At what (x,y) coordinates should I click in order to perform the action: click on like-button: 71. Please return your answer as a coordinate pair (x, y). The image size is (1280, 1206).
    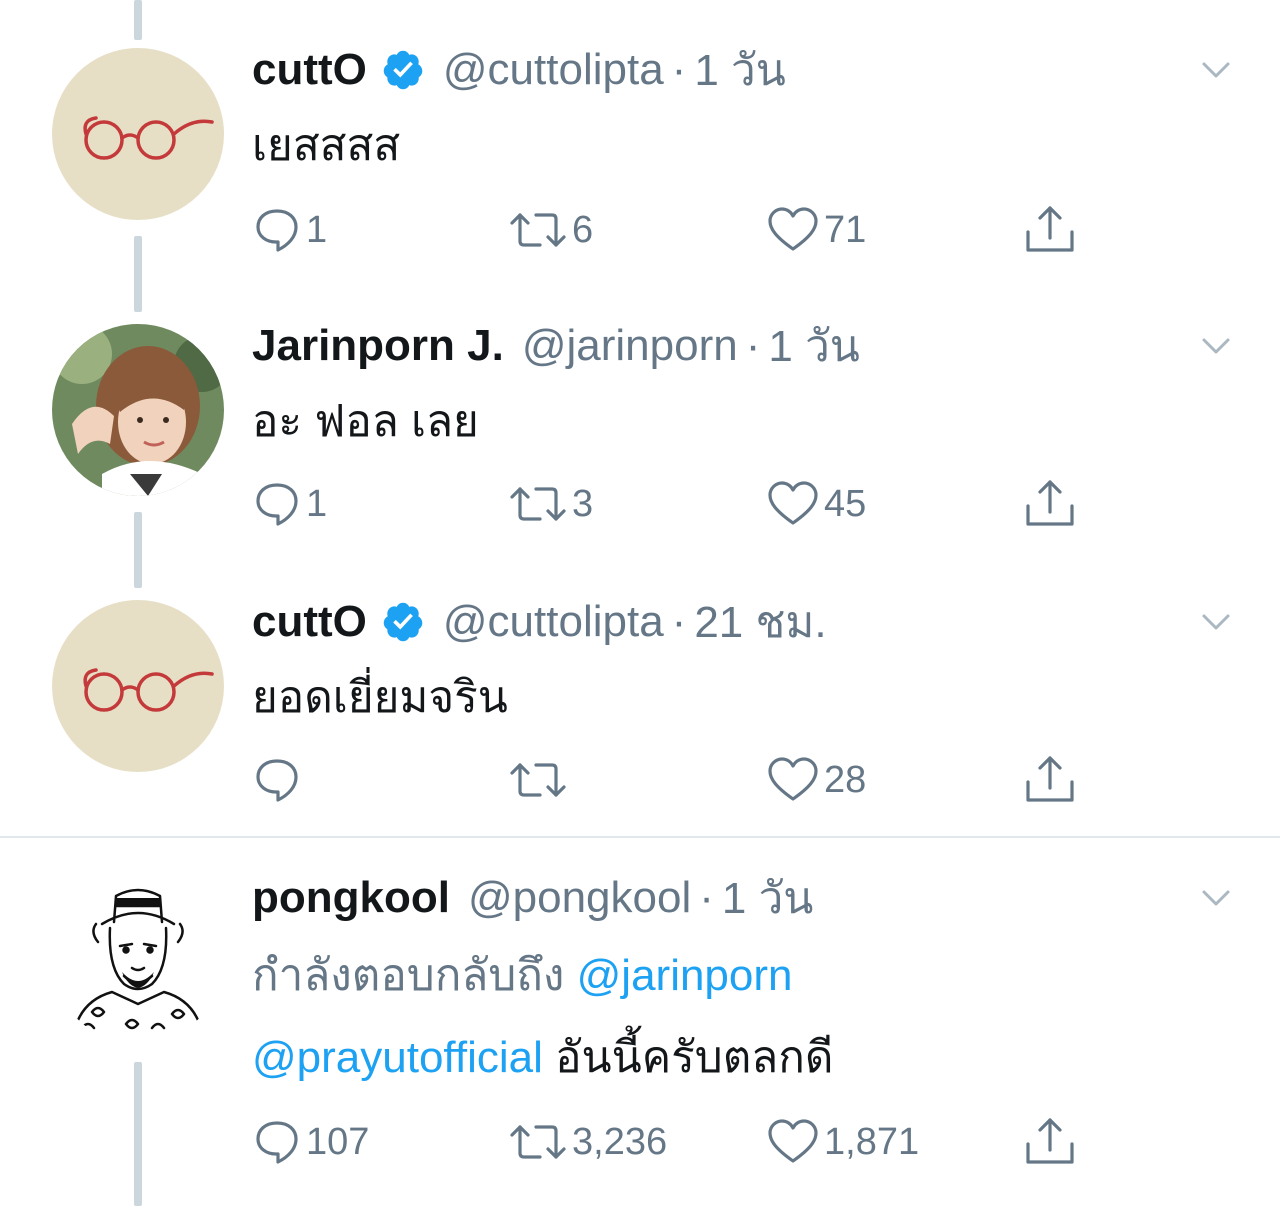
    Looking at the image, I should click on (816, 230).